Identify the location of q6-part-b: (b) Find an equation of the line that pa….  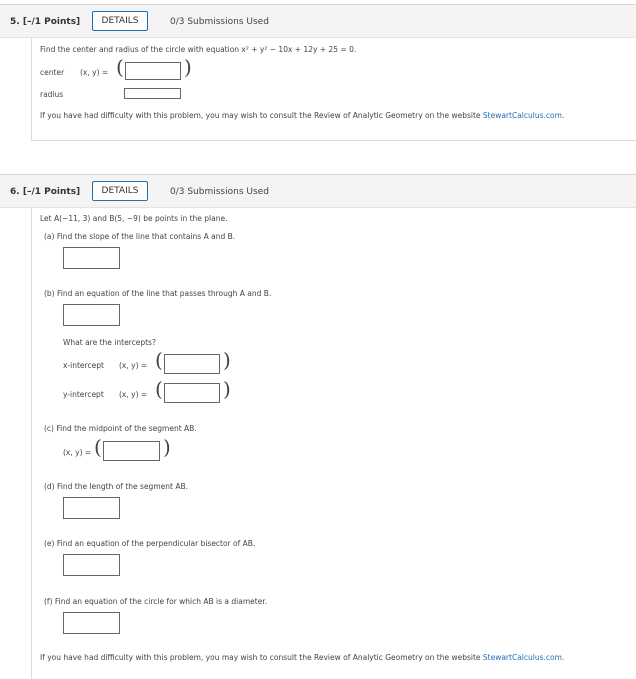
(158, 293).